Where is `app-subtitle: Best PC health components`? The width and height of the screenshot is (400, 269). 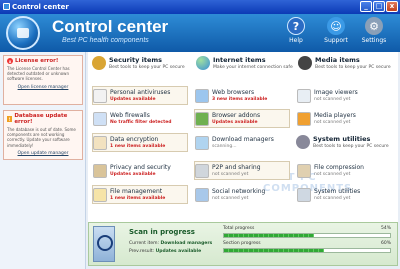 app-subtitle: Best PC health components is located at coordinates (105, 40).